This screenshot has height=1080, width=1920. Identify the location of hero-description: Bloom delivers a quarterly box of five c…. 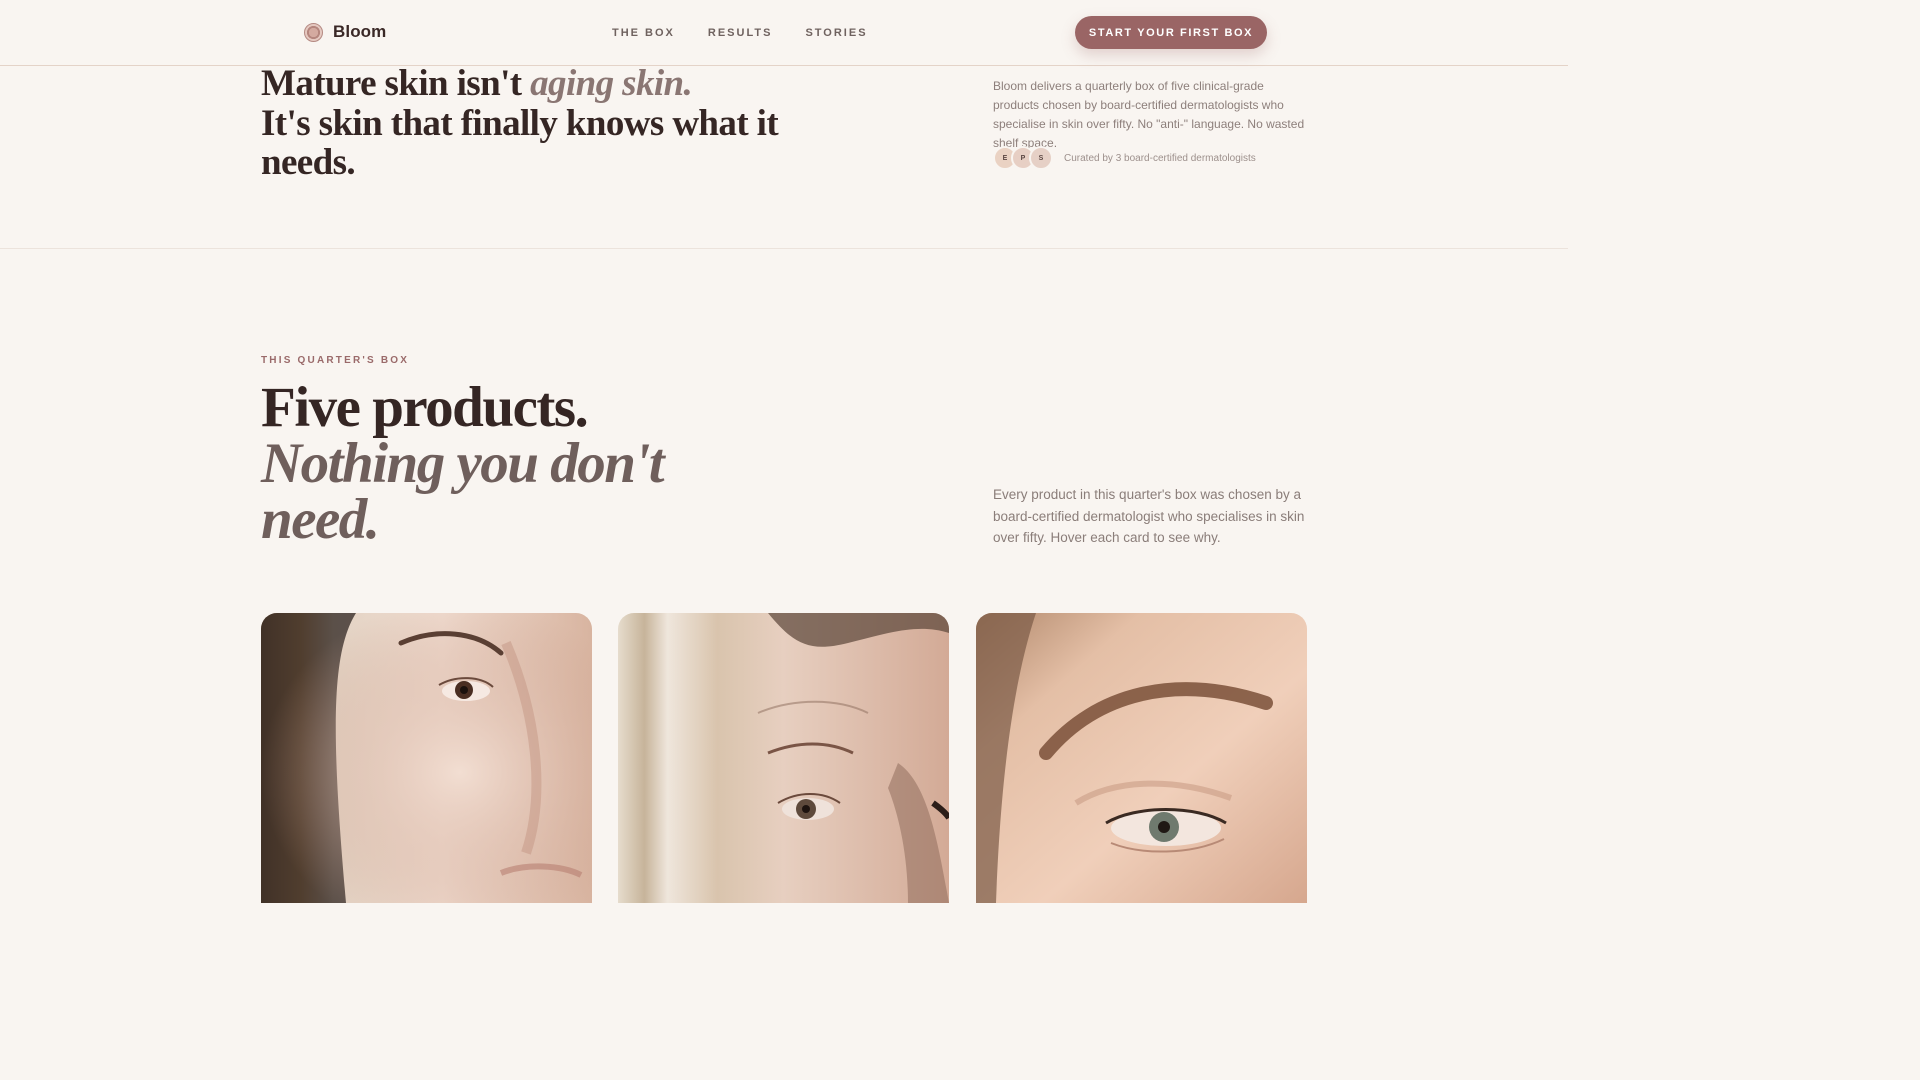
(1149, 114).